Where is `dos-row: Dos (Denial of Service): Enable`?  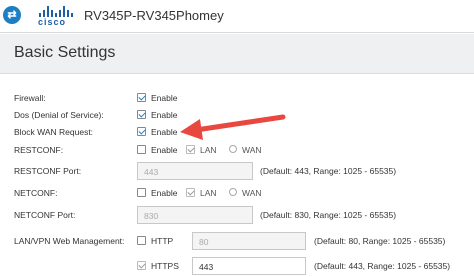 dos-row: Dos (Denial of Service): Enable is located at coordinates (237, 115).